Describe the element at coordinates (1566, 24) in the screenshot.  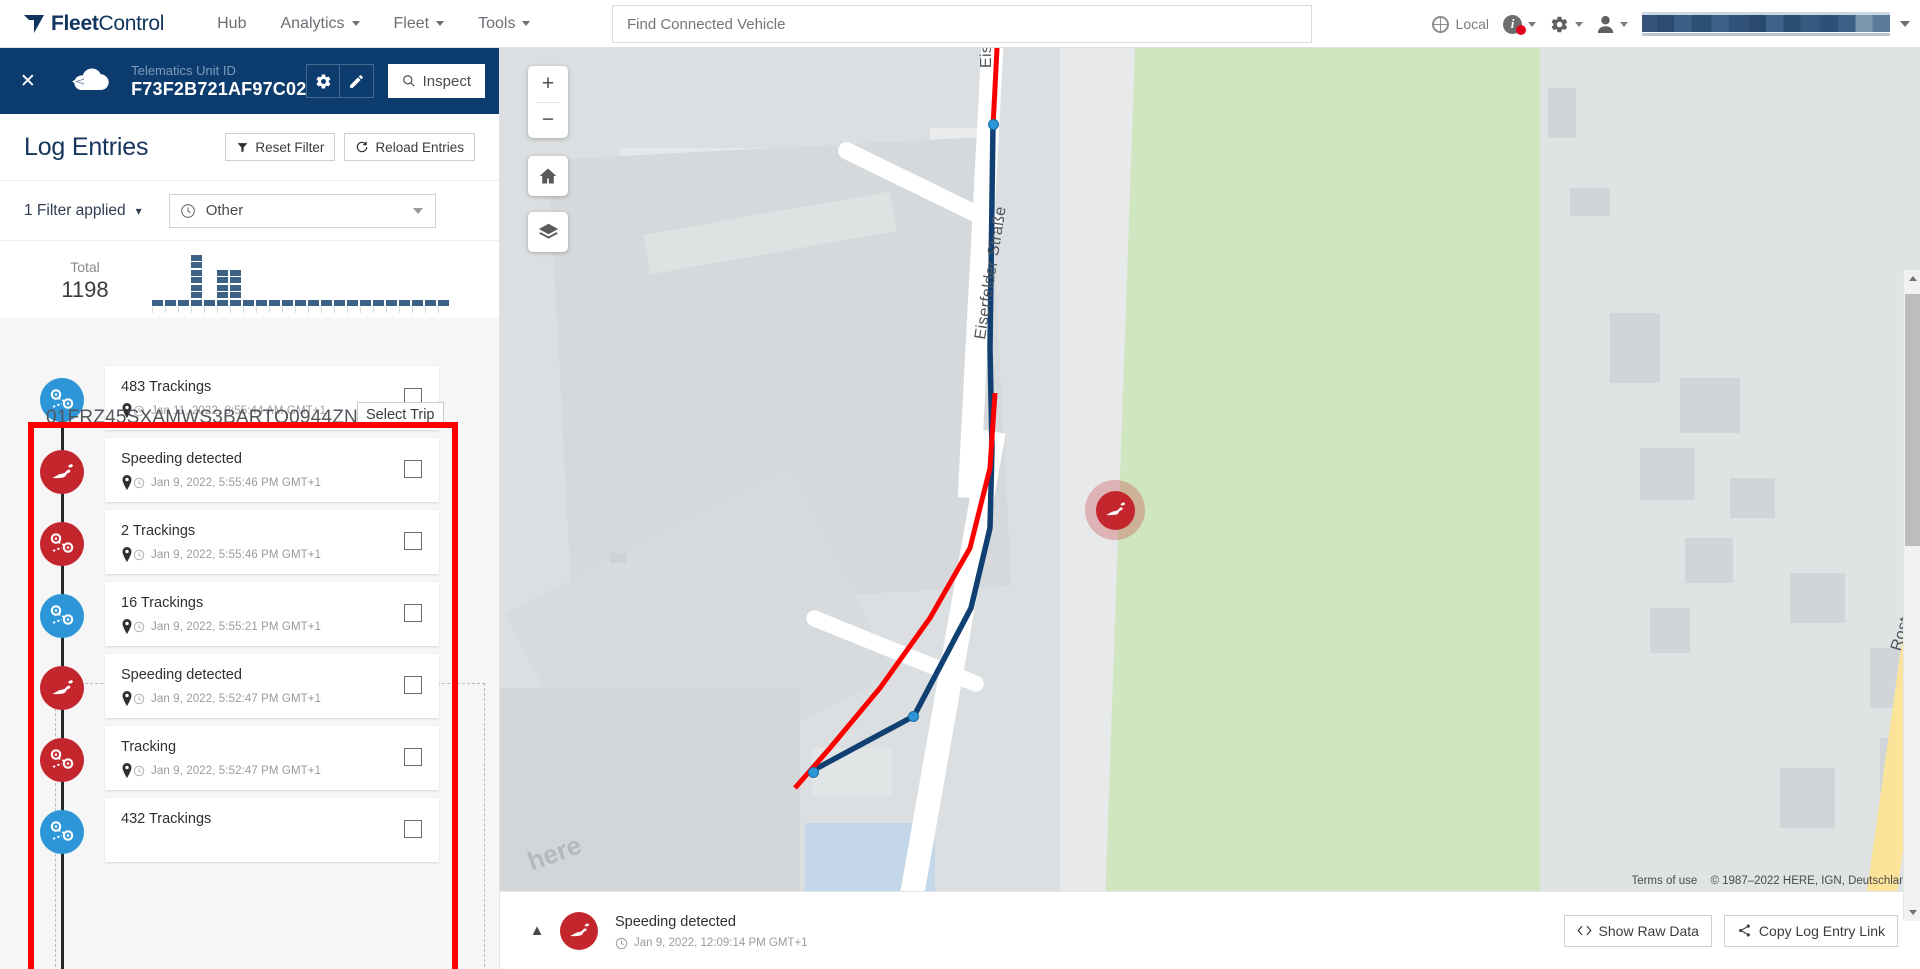
I see `settings-menu` at that location.